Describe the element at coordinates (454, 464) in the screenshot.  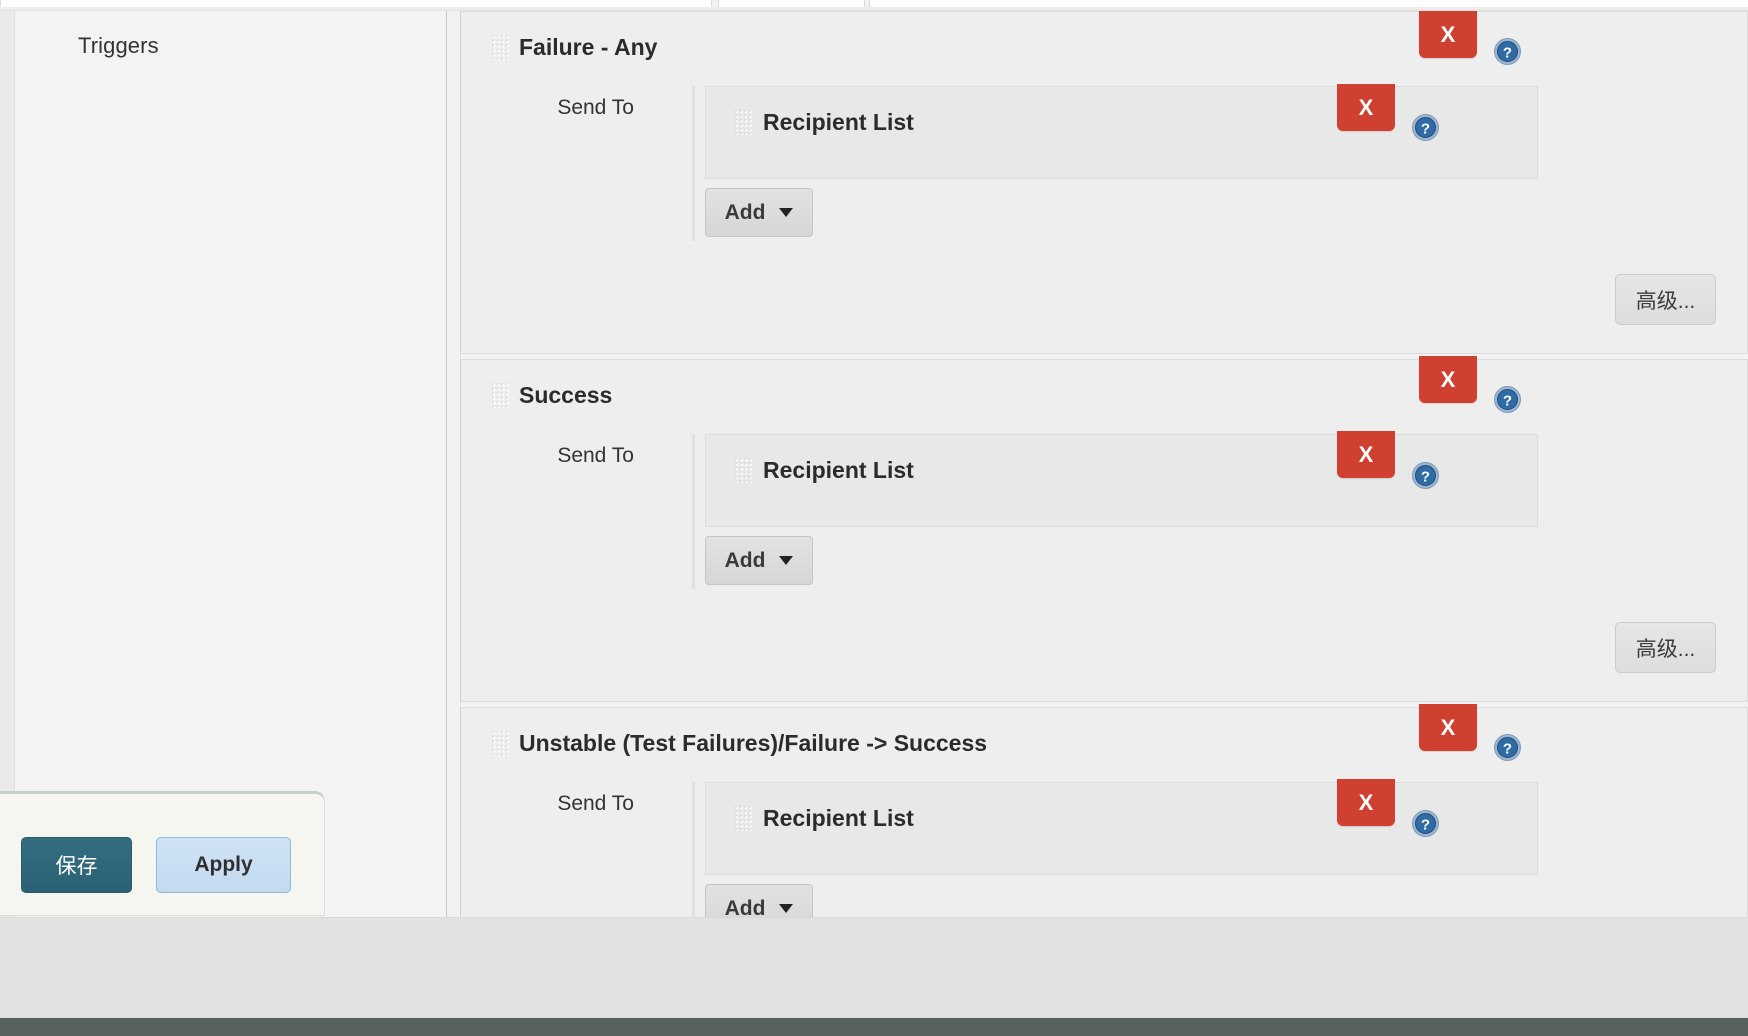
I see `content-left-rail` at that location.